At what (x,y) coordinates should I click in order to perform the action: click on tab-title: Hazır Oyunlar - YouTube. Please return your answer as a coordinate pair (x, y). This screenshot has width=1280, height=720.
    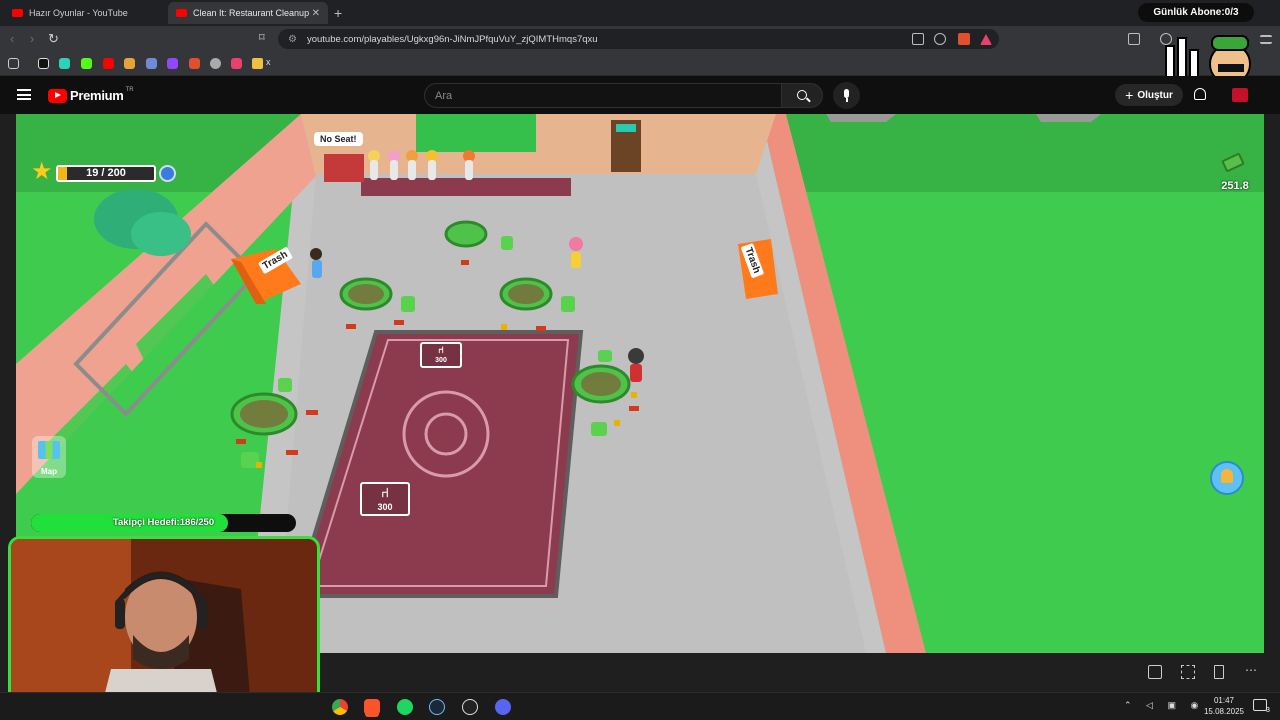
    Looking at the image, I should click on (78, 13).